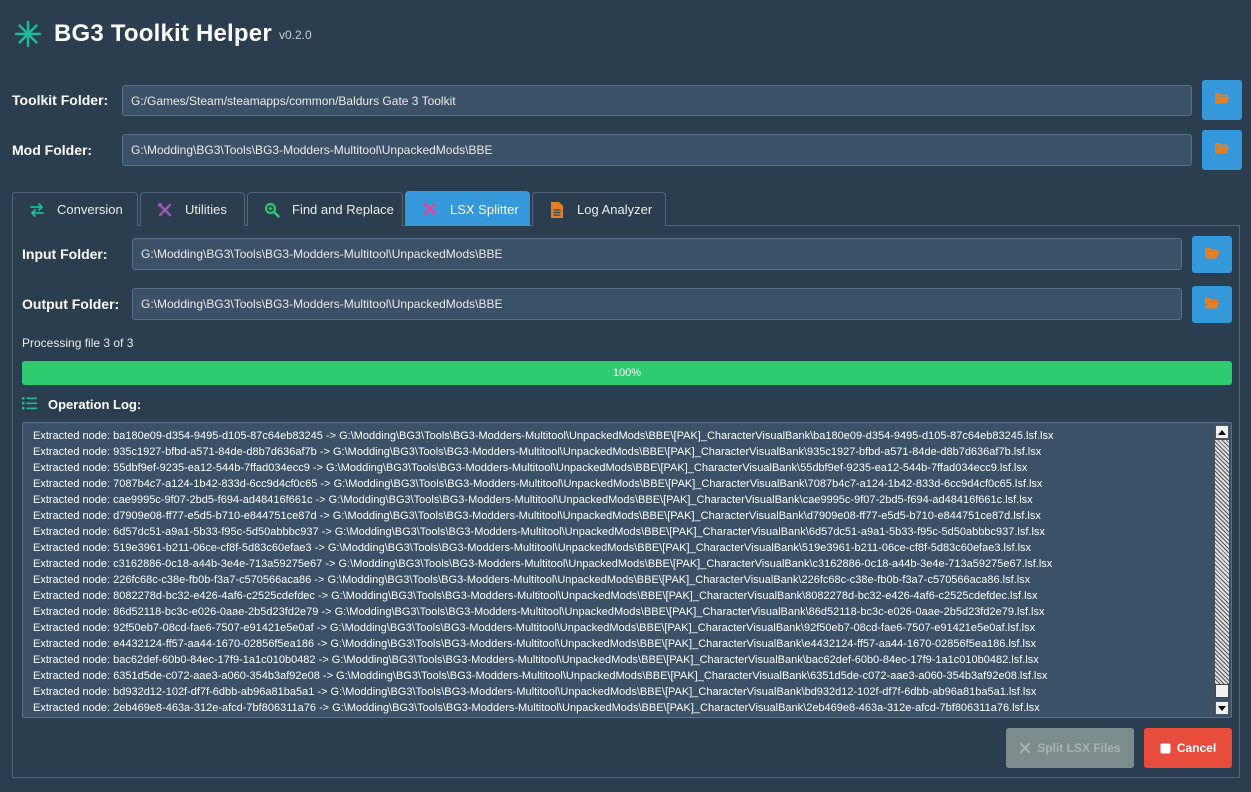 The image size is (1251, 792). I want to click on app-logo-icon, so click(28, 34).